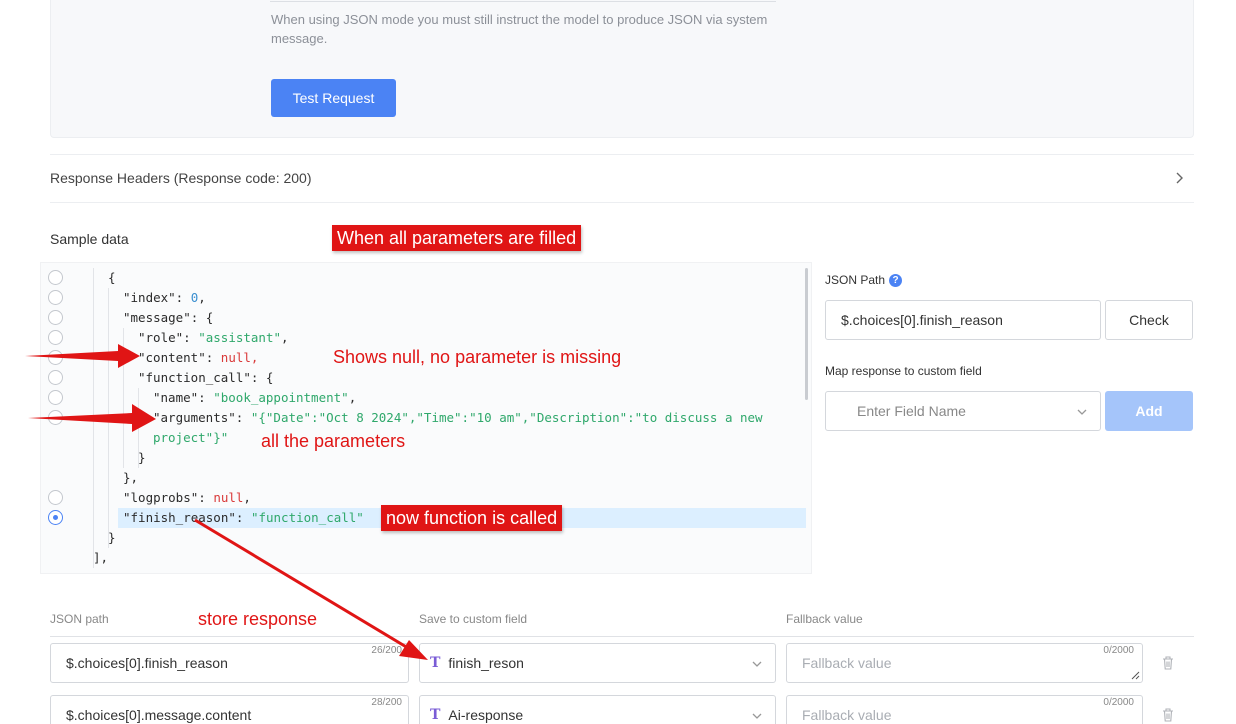  I want to click on arrow-to-content, so click(82, 356).